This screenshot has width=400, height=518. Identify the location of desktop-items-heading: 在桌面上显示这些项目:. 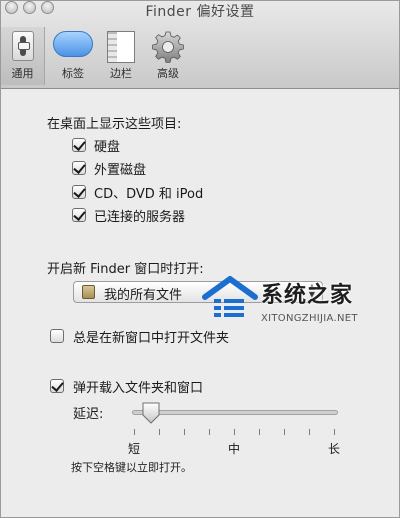
(114, 124).